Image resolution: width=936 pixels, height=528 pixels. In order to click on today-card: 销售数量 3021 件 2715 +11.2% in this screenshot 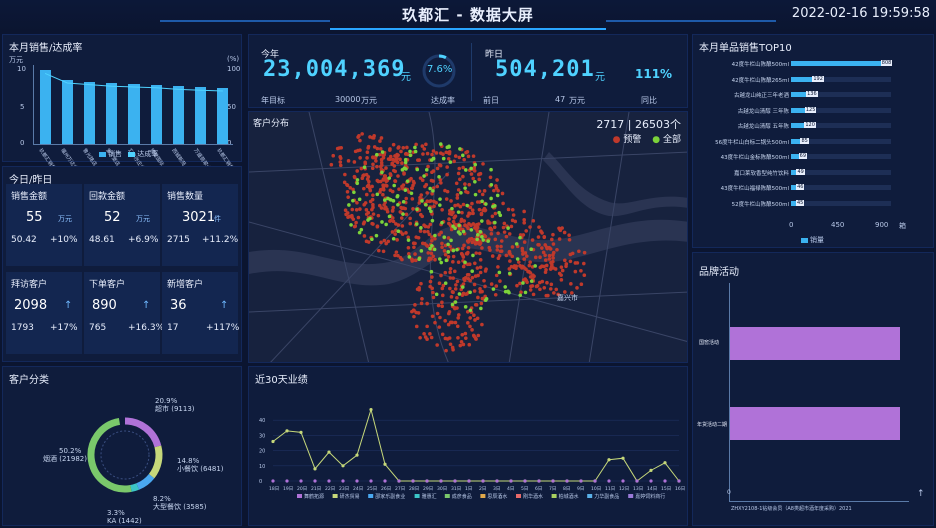, I will do `click(200, 225)`.